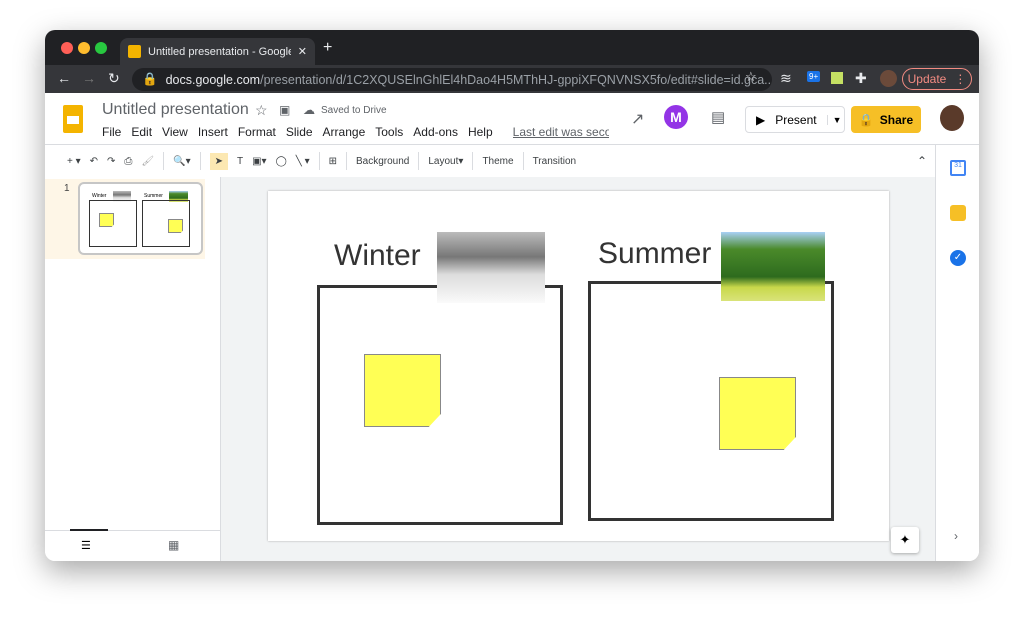 The image size is (1024, 621). I want to click on new-tab-button: +, so click(327, 48).